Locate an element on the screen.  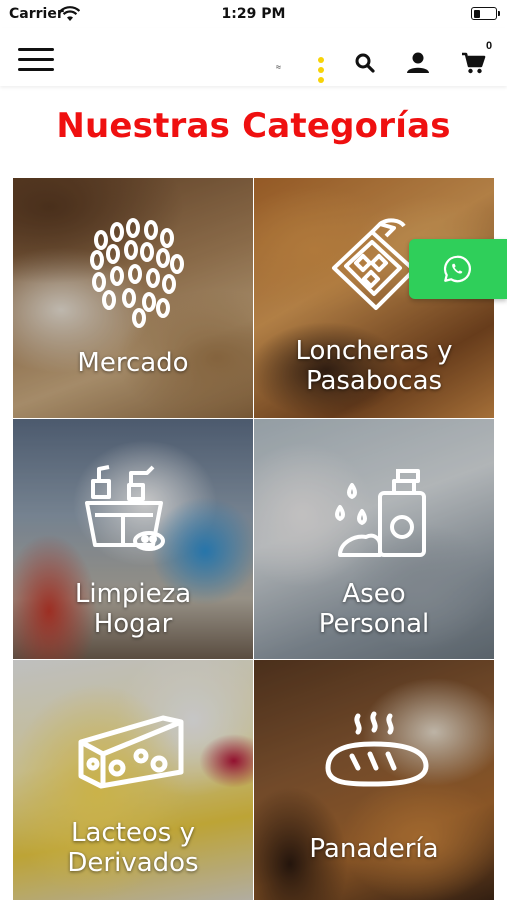
category-tile-aseo: Aseo Personal is located at coordinates (374, 539).